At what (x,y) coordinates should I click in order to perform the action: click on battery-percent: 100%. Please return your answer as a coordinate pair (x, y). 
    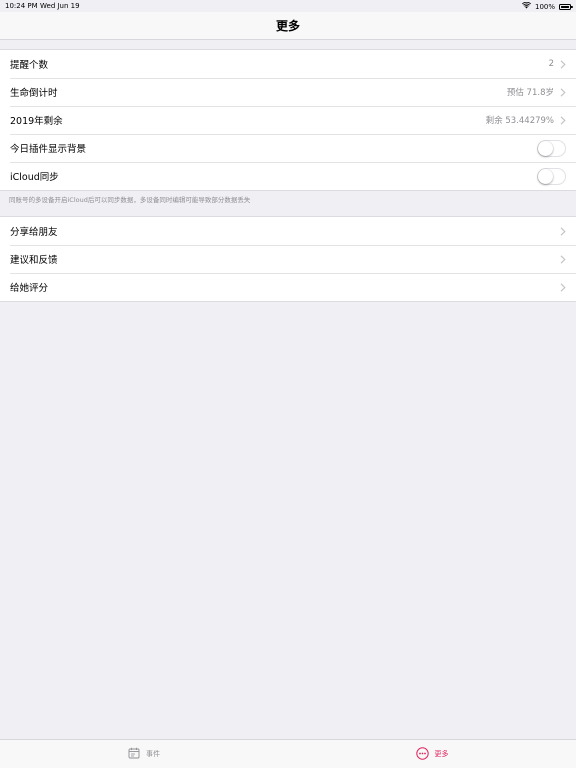
    Looking at the image, I should click on (544, 6).